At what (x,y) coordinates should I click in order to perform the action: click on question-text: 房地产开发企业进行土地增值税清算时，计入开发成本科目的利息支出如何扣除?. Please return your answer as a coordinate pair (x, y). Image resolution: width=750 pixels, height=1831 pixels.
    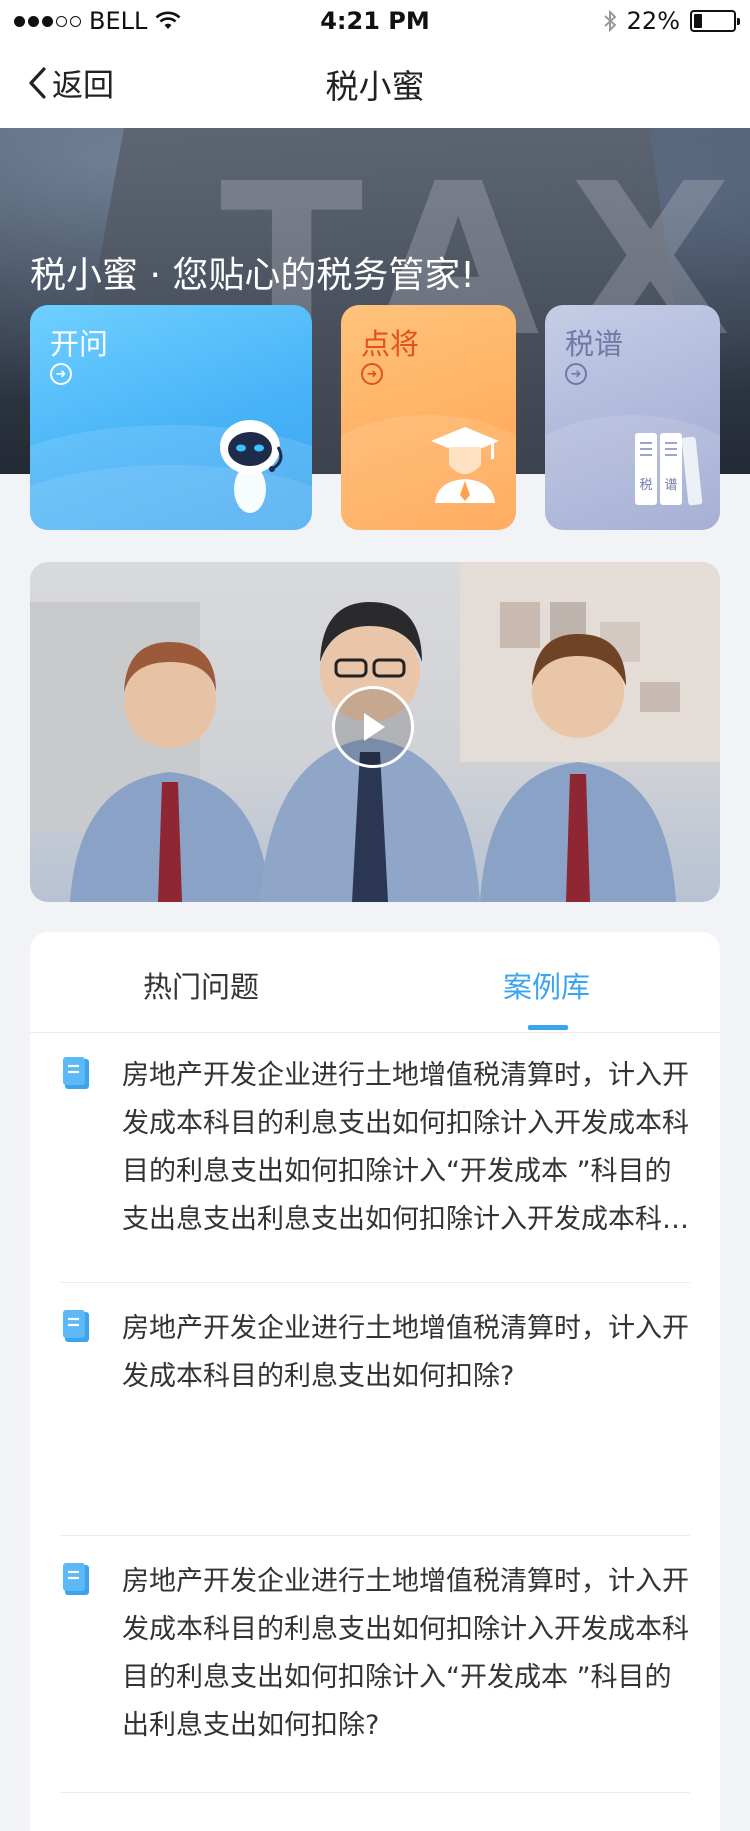
    Looking at the image, I should click on (405, 1352).